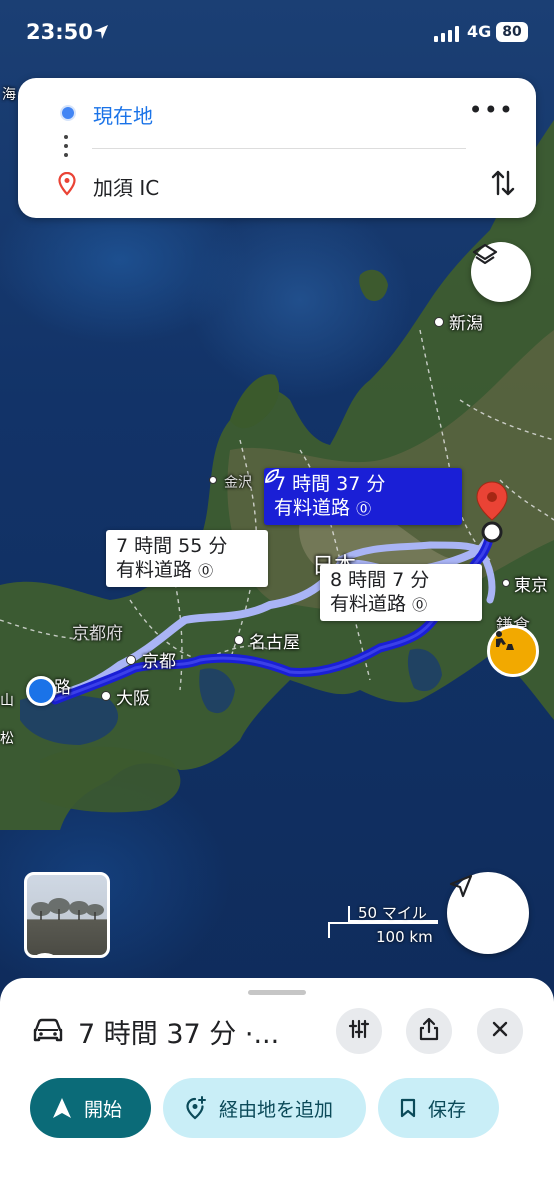 The width and height of the screenshot is (554, 1200). I want to click on save-button: 保存, so click(438, 1108).